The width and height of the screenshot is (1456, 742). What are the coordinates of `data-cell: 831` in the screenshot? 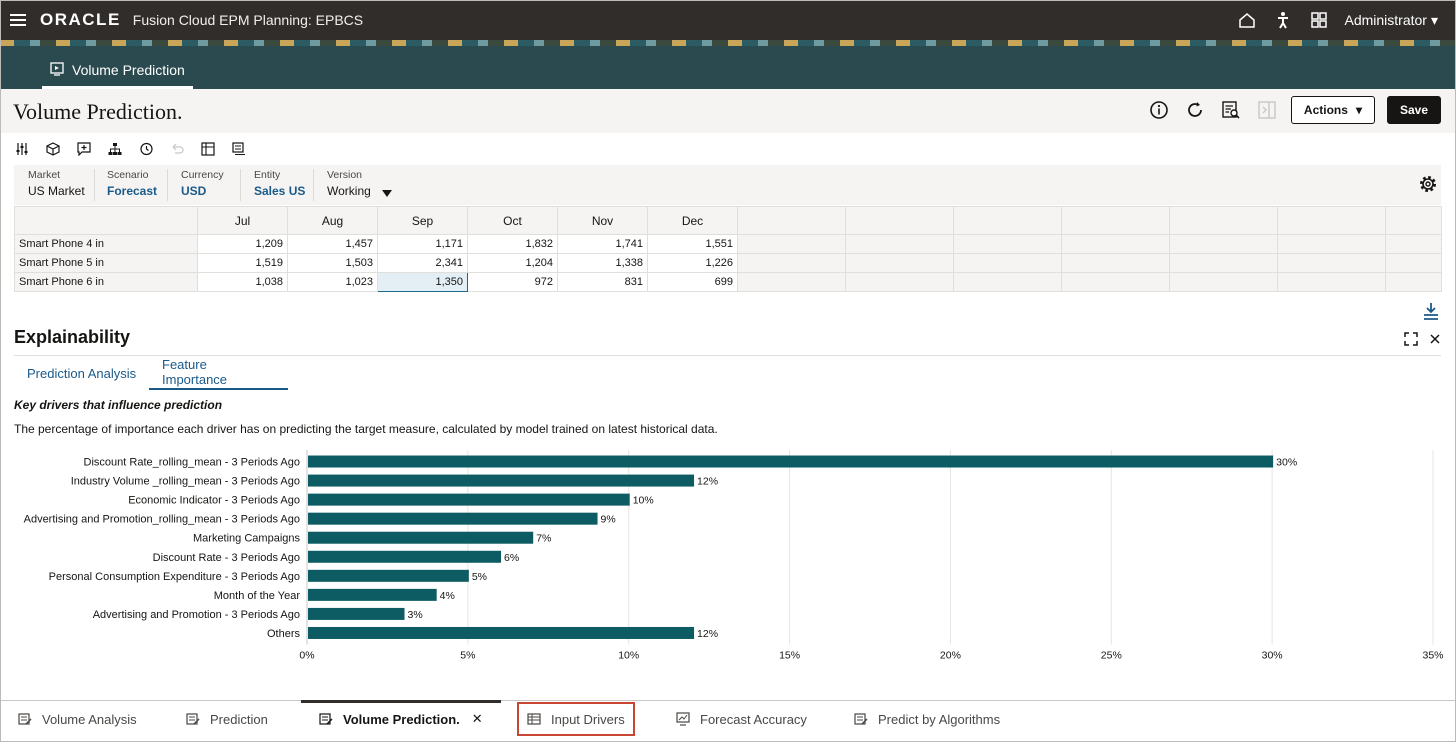 It's located at (602, 282).